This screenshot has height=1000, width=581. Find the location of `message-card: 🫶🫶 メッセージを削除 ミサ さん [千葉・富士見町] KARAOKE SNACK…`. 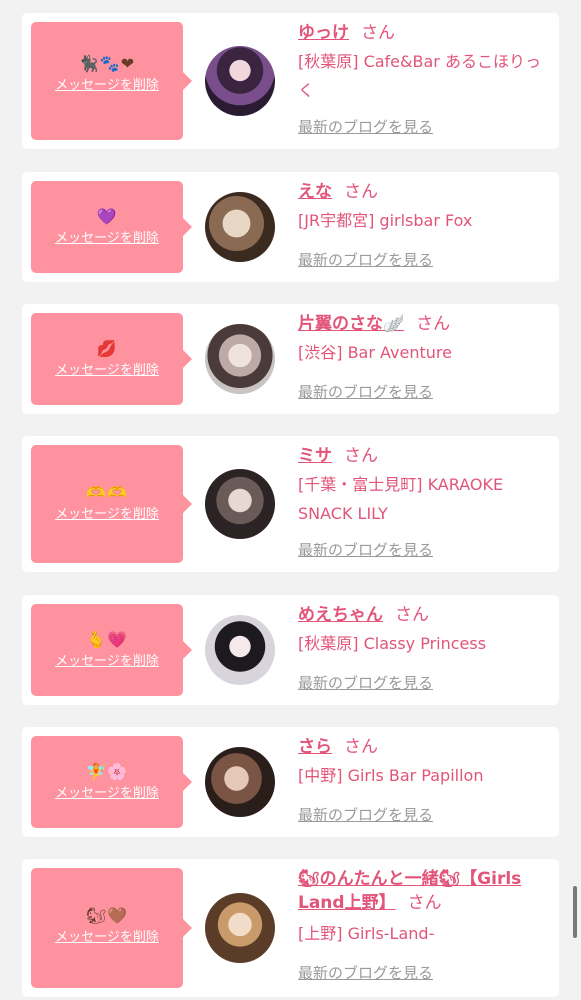

message-card: 🫶🫶 メッセージを削除 ミサ さん [千葉・富士見町] KARAOKE SNACK… is located at coordinates (290, 504).